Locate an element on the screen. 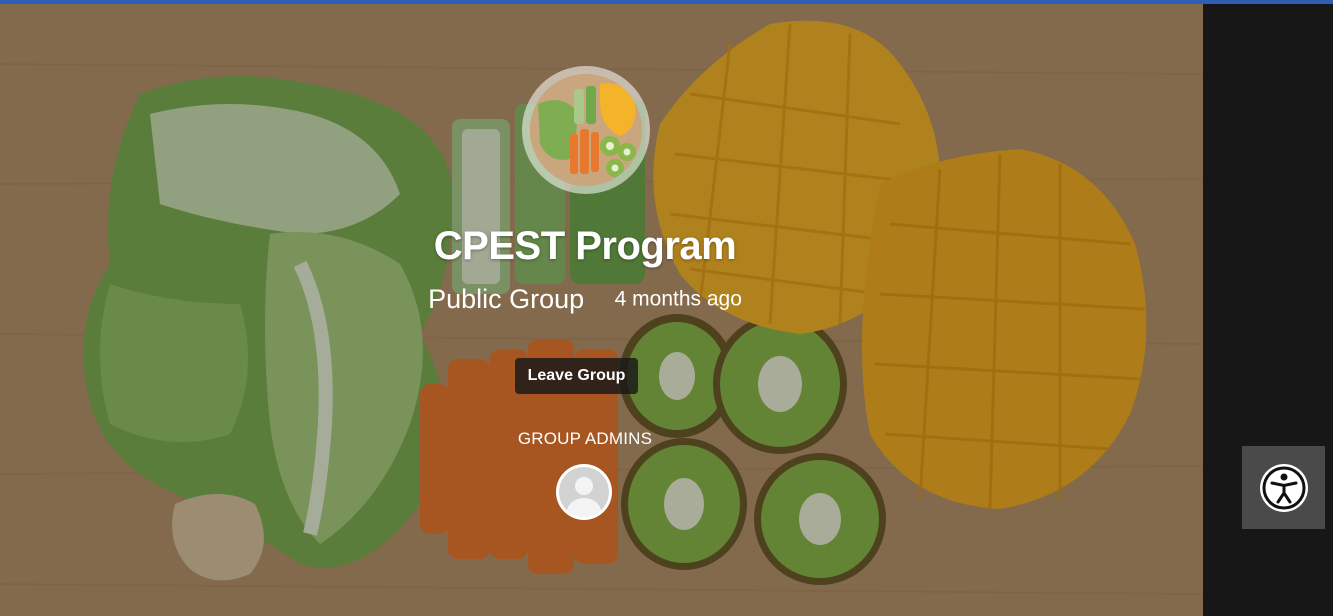 The image size is (1333, 616). group-admins-heading: GROUP ADMINS is located at coordinates (585, 438).